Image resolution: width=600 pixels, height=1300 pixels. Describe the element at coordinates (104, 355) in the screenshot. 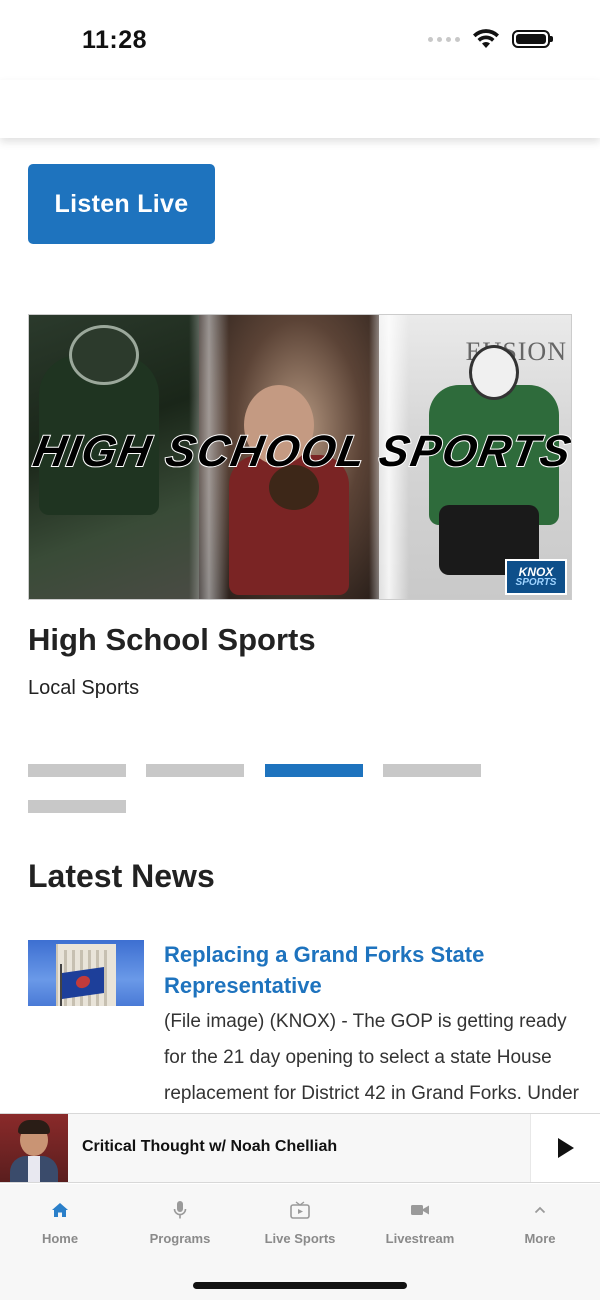

I see `football-helmet` at that location.